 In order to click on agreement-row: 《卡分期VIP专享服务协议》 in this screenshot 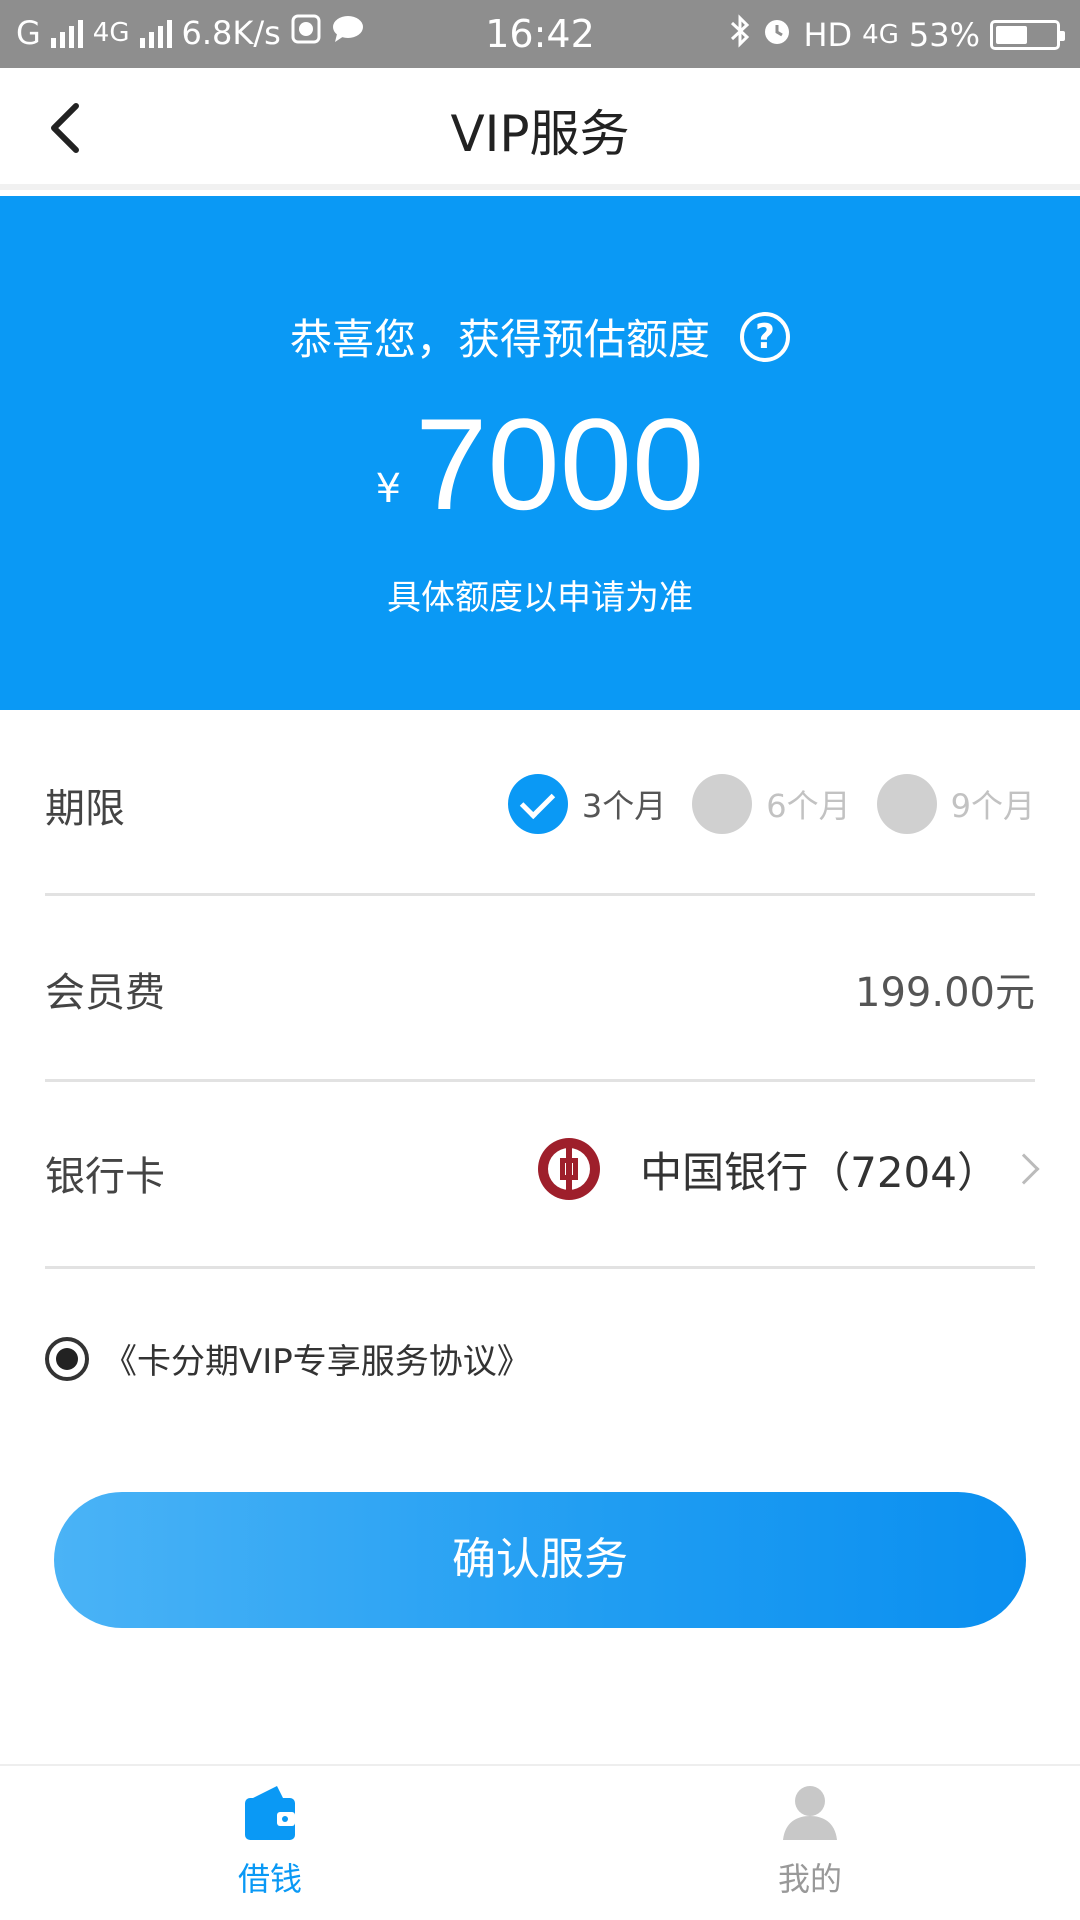, I will do `click(288, 1358)`.